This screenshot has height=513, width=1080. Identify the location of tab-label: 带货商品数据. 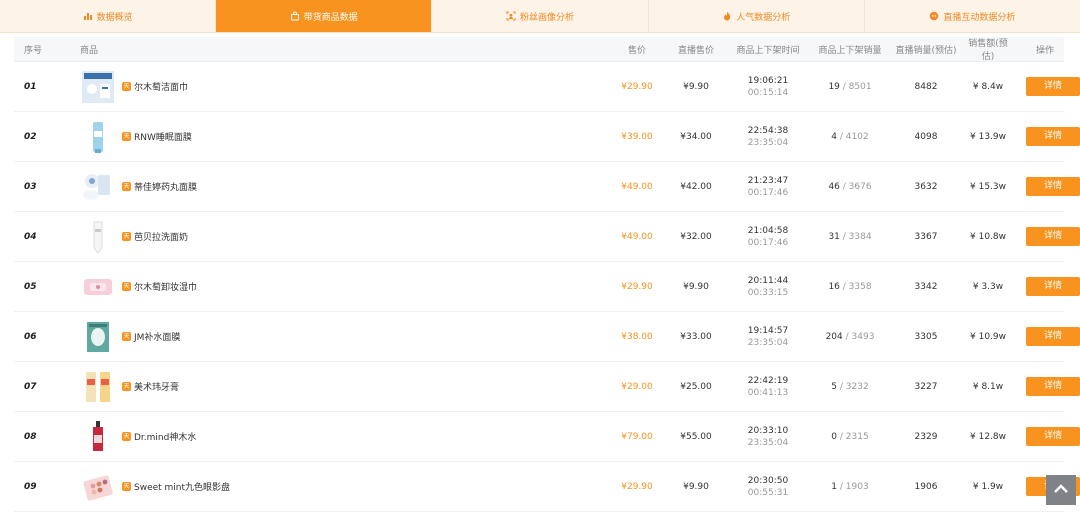
(330, 17).